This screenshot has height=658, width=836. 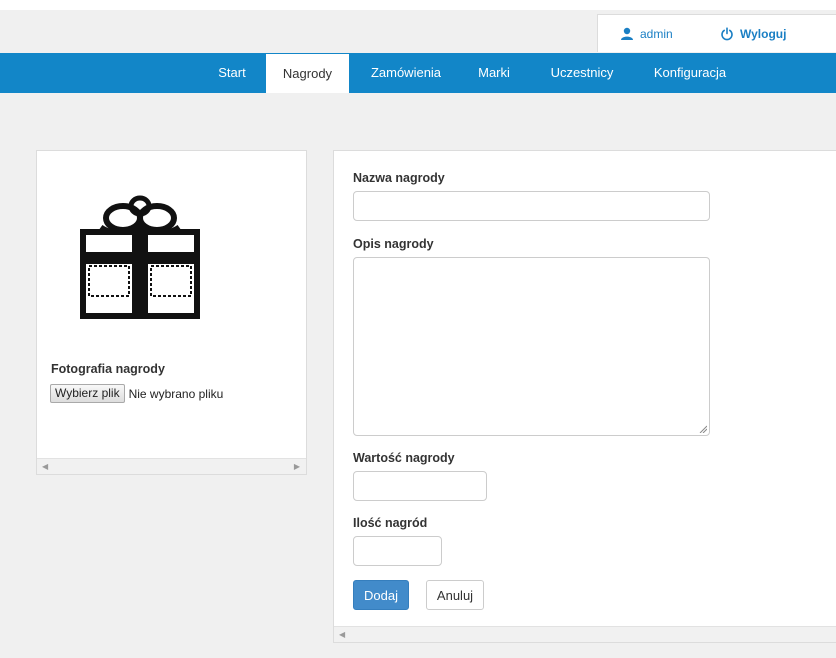 I want to click on choose-file-button: Wybierz plik, so click(x=87, y=393).